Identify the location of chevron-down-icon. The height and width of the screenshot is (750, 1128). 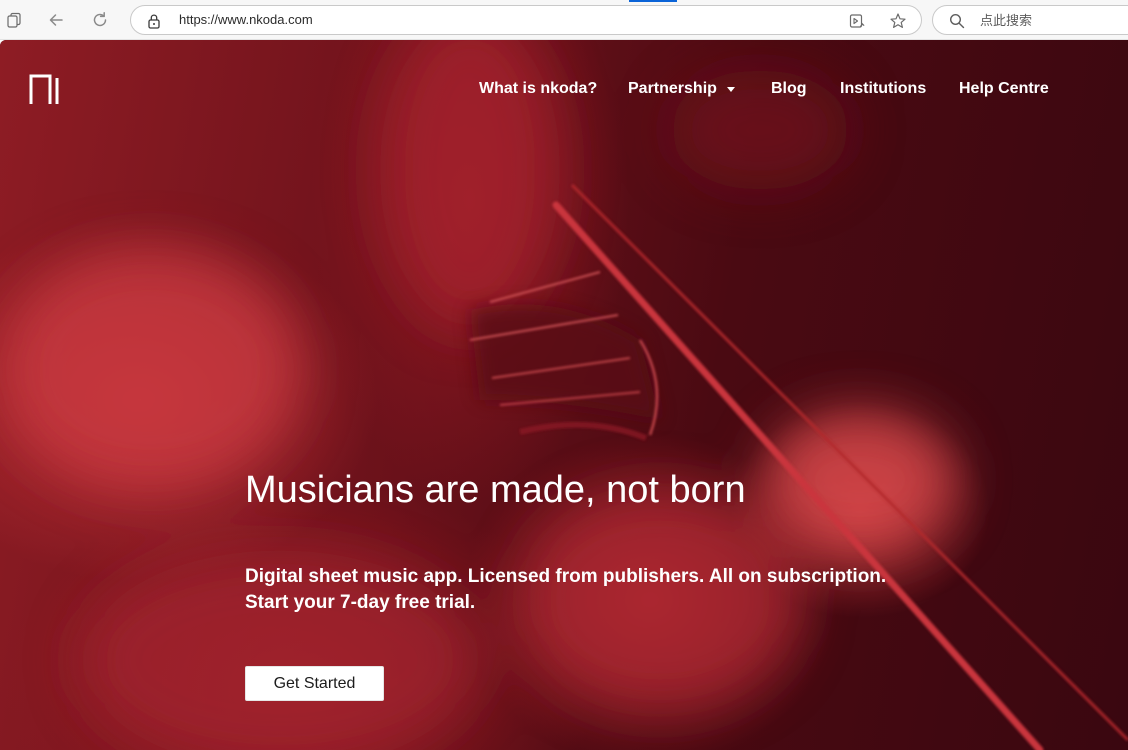
(731, 89).